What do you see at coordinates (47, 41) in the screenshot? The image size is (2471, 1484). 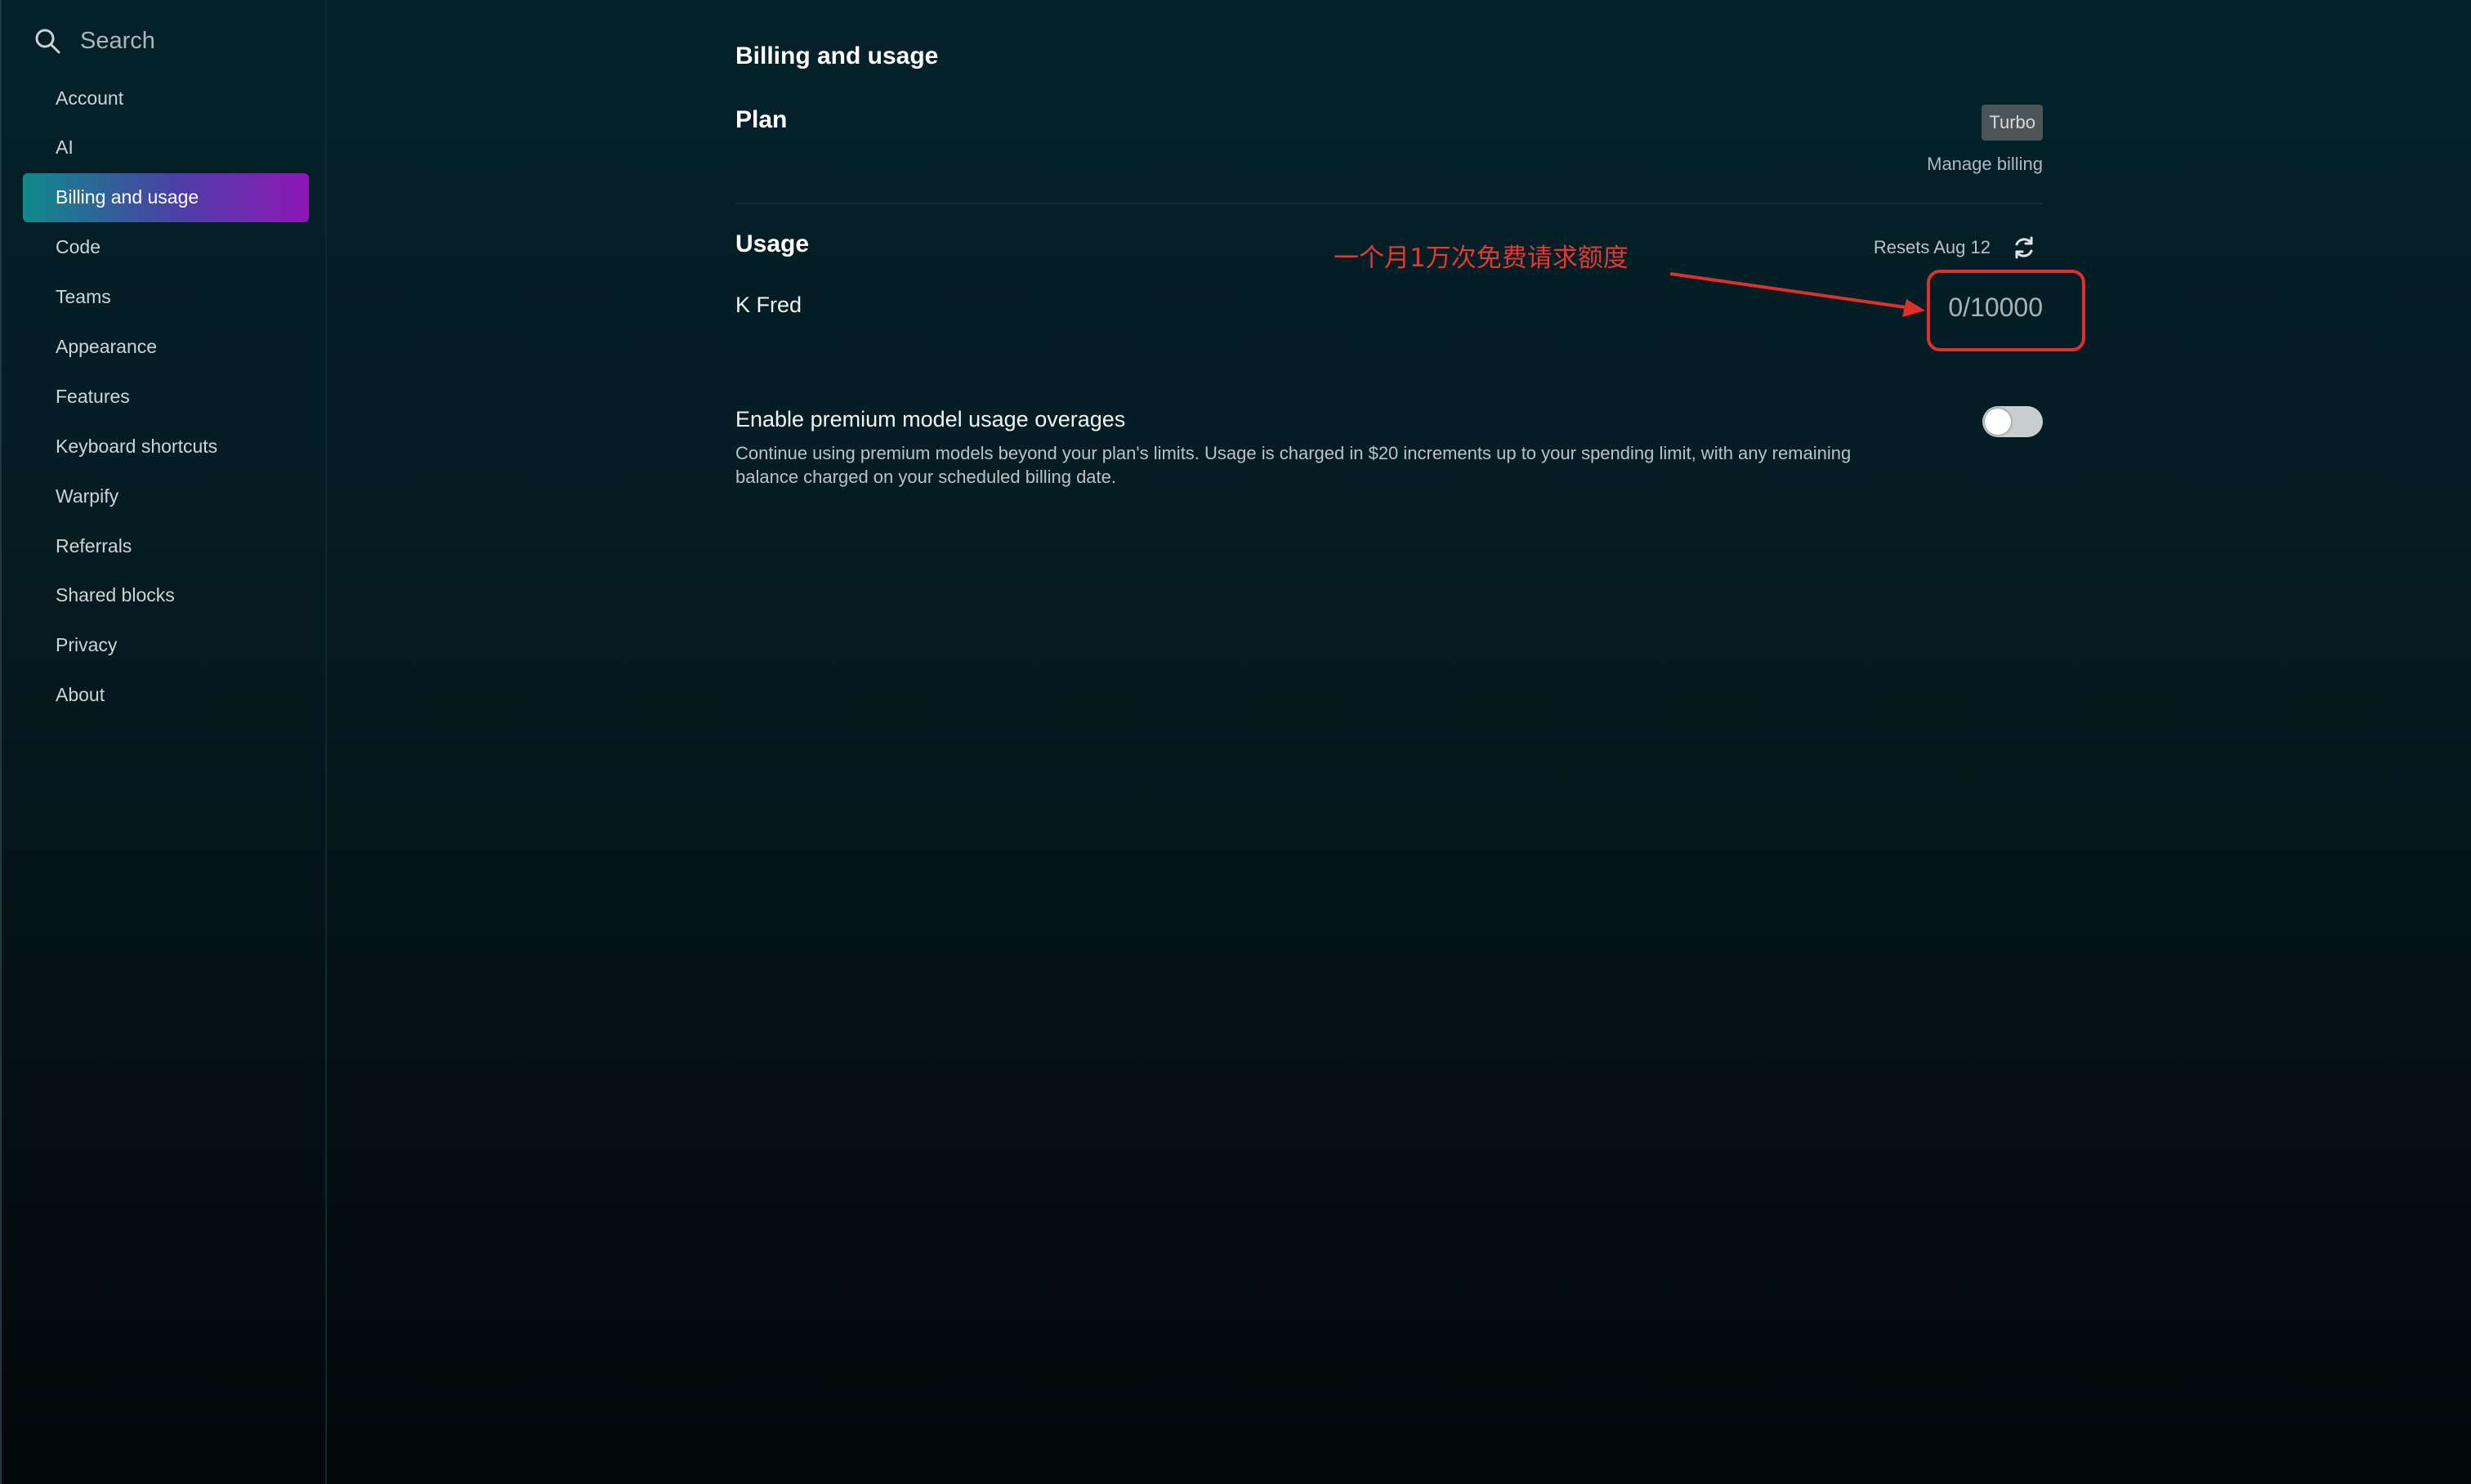 I see `search-icon` at bounding box center [47, 41].